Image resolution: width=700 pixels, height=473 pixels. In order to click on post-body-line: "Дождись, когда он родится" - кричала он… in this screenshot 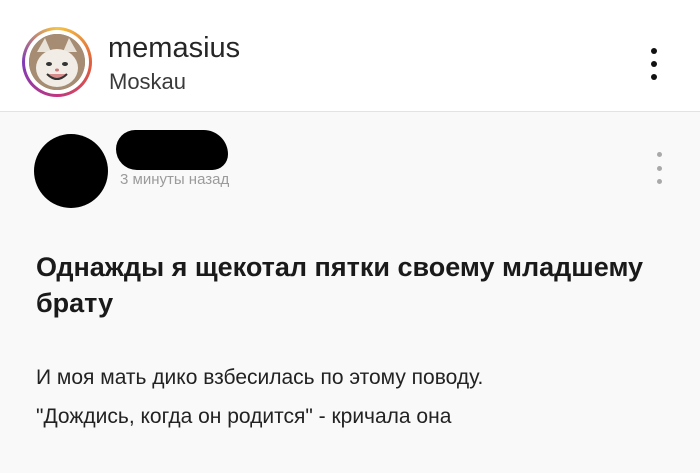, I will do `click(244, 416)`.